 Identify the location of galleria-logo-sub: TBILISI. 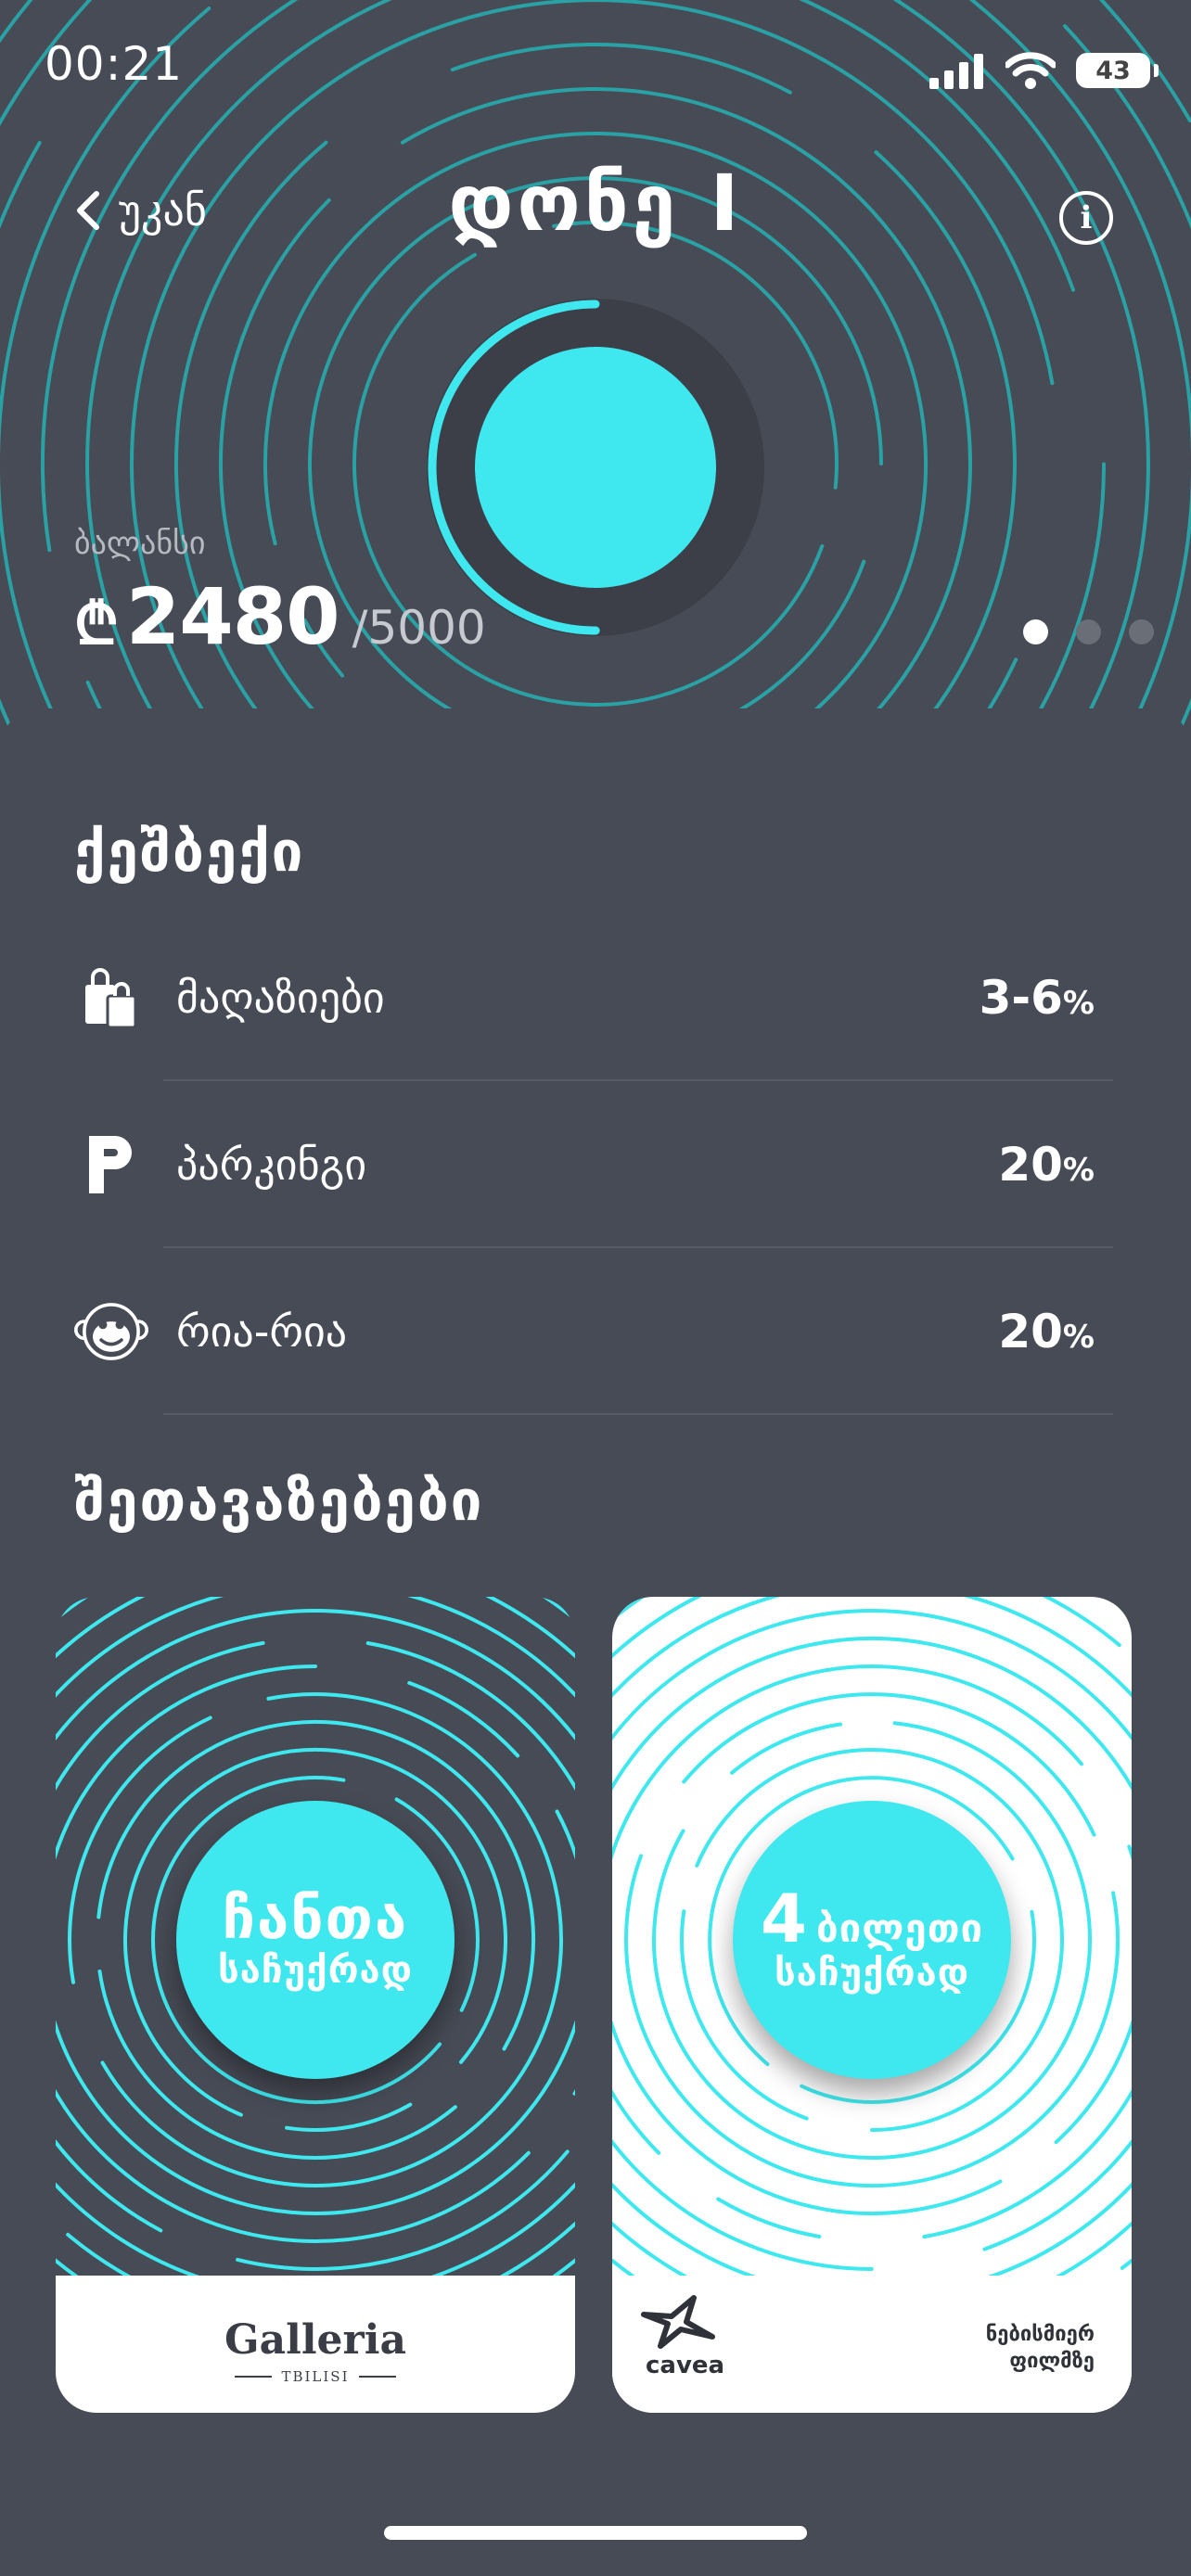
(315, 2377).